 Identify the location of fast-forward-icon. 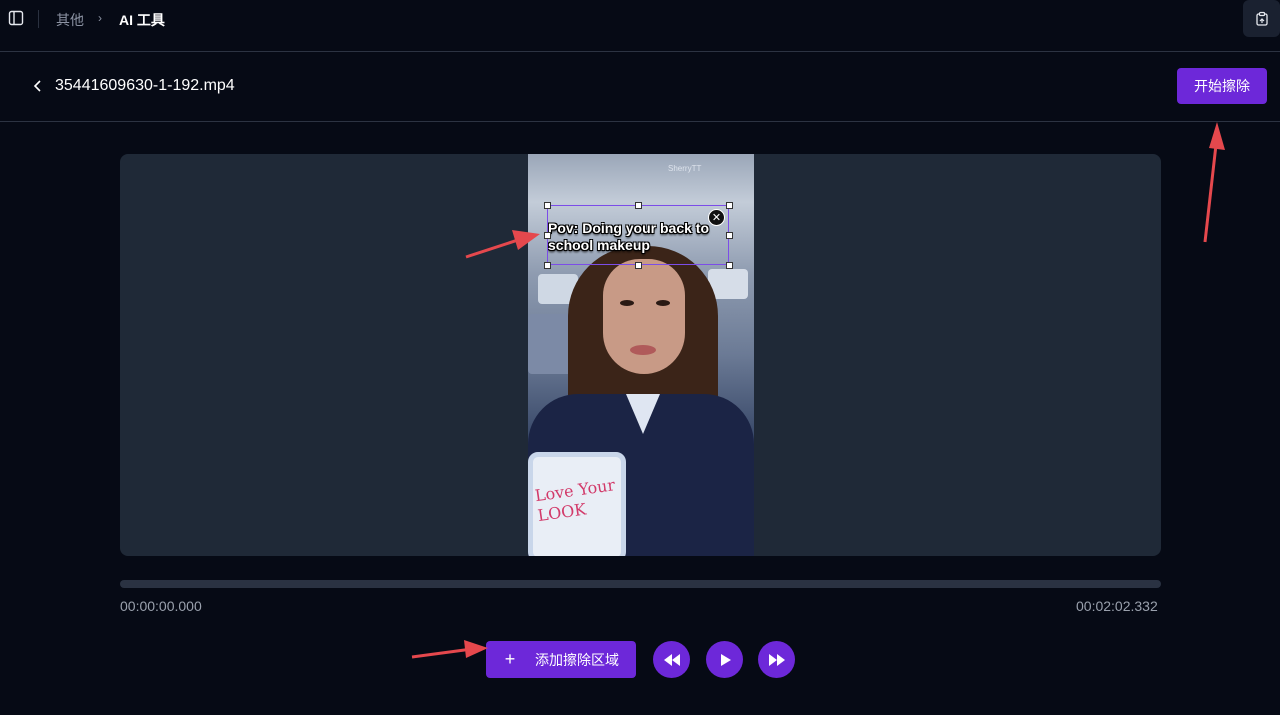
(776, 659).